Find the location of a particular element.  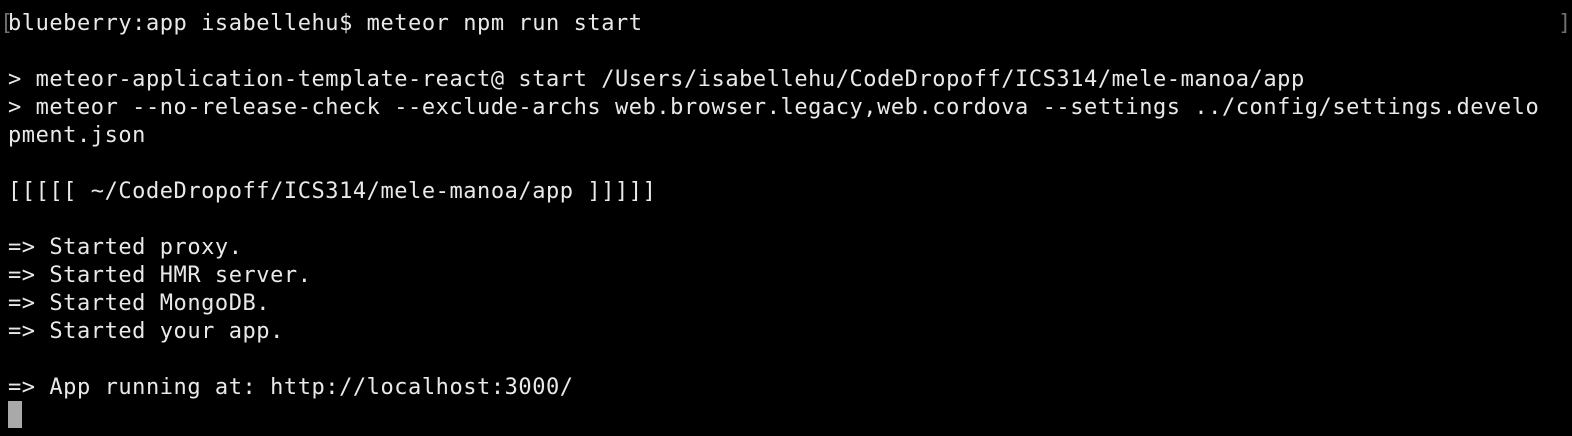

status-line-hmr: => Started HMR server. is located at coordinates (160, 275).